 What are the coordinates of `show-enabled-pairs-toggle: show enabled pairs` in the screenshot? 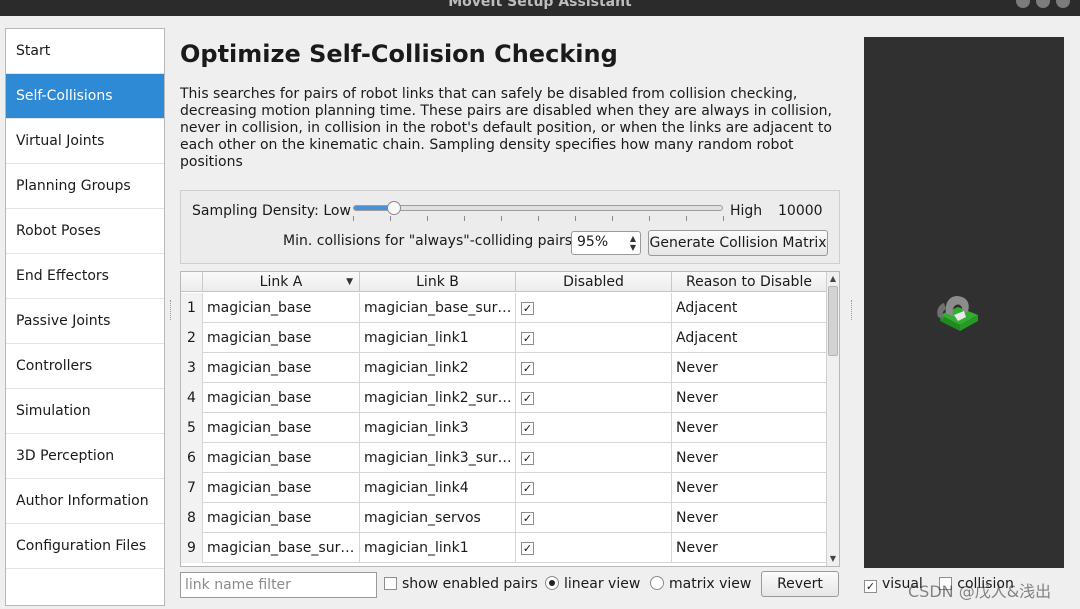 It's located at (461, 584).